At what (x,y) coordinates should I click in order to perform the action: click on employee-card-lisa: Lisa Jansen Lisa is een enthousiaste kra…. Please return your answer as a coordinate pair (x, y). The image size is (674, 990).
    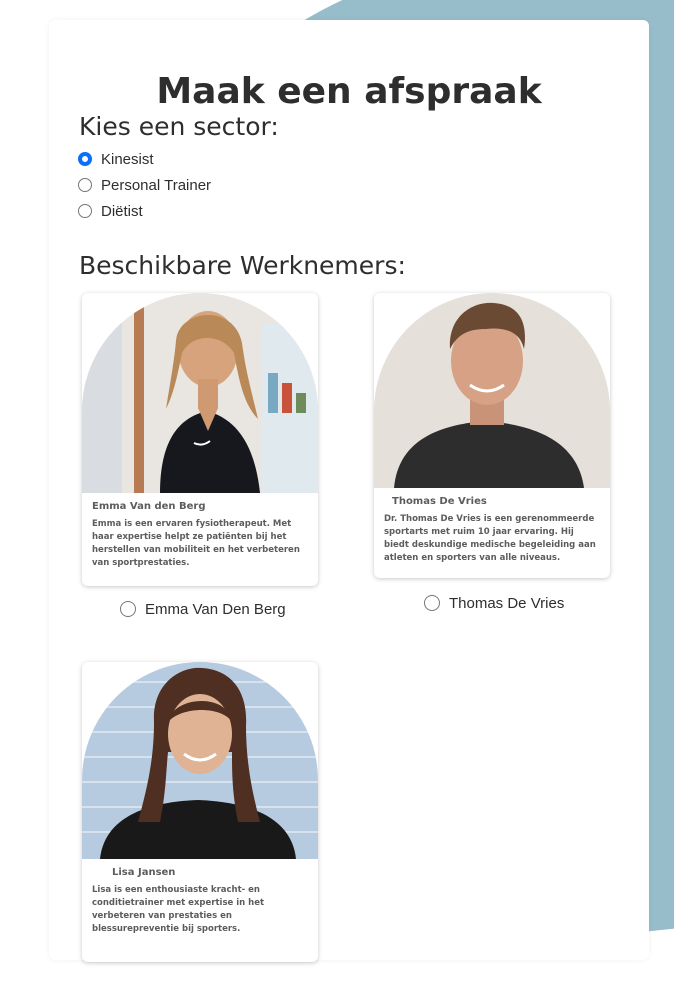
    Looking at the image, I should click on (200, 812).